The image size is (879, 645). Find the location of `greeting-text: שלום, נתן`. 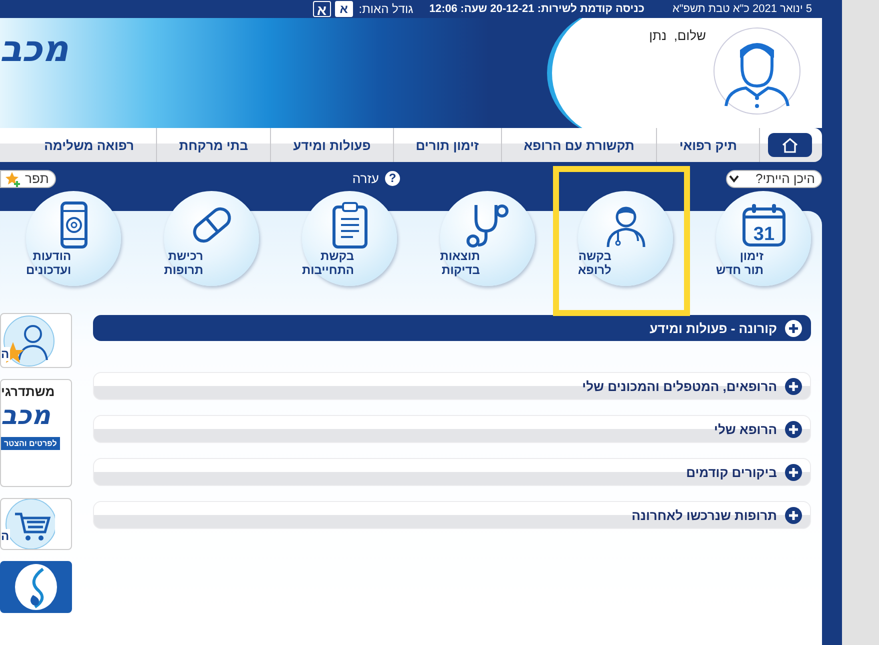

greeting-text: שלום, נתן is located at coordinates (677, 36).